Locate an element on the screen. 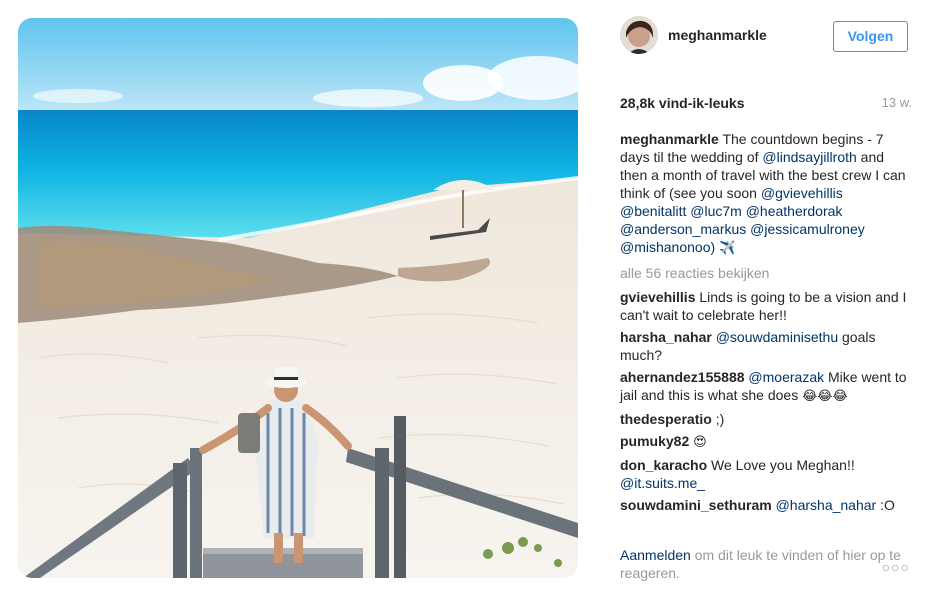 Image resolution: width=928 pixels, height=593 pixels. comment-item: pumuky82 😍 is located at coordinates (764, 442).